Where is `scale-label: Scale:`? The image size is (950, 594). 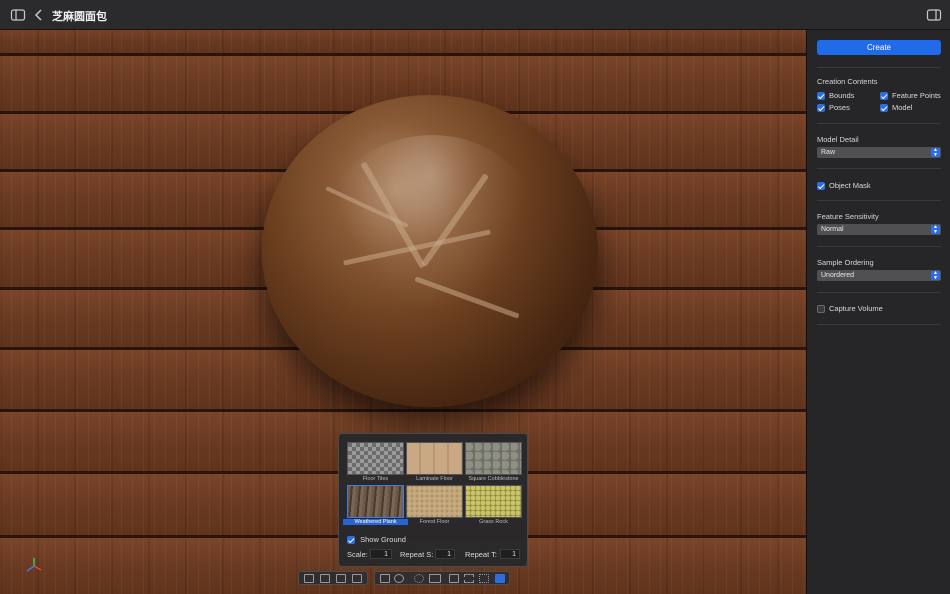 scale-label: Scale: is located at coordinates (357, 554).